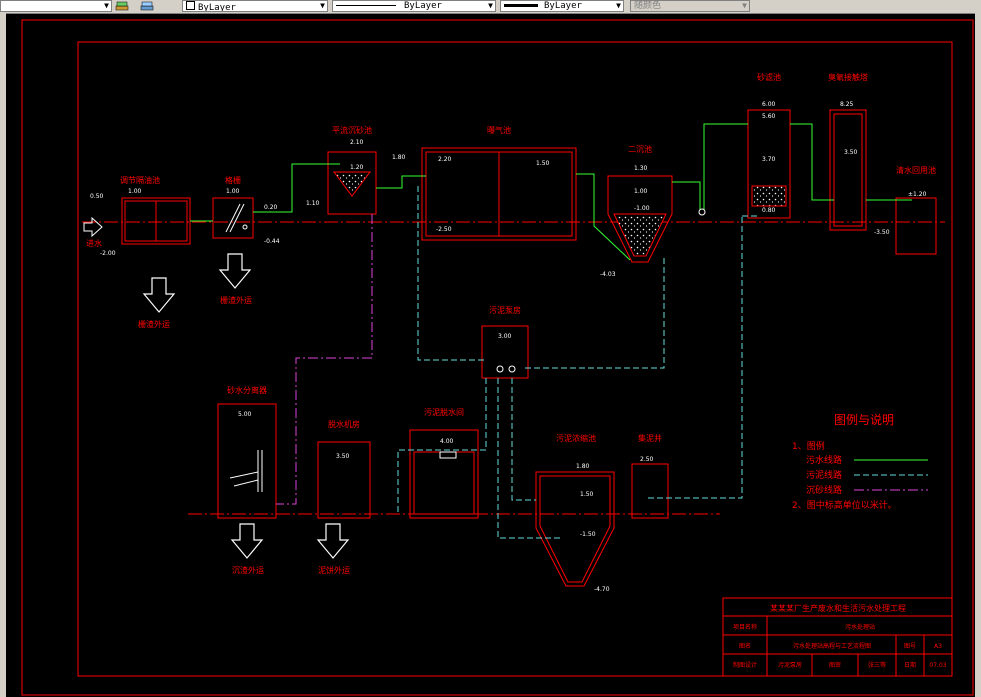 The image size is (981, 697). What do you see at coordinates (860, 627) in the screenshot?
I see `title-block-row2-value: 污水处理站` at bounding box center [860, 627].